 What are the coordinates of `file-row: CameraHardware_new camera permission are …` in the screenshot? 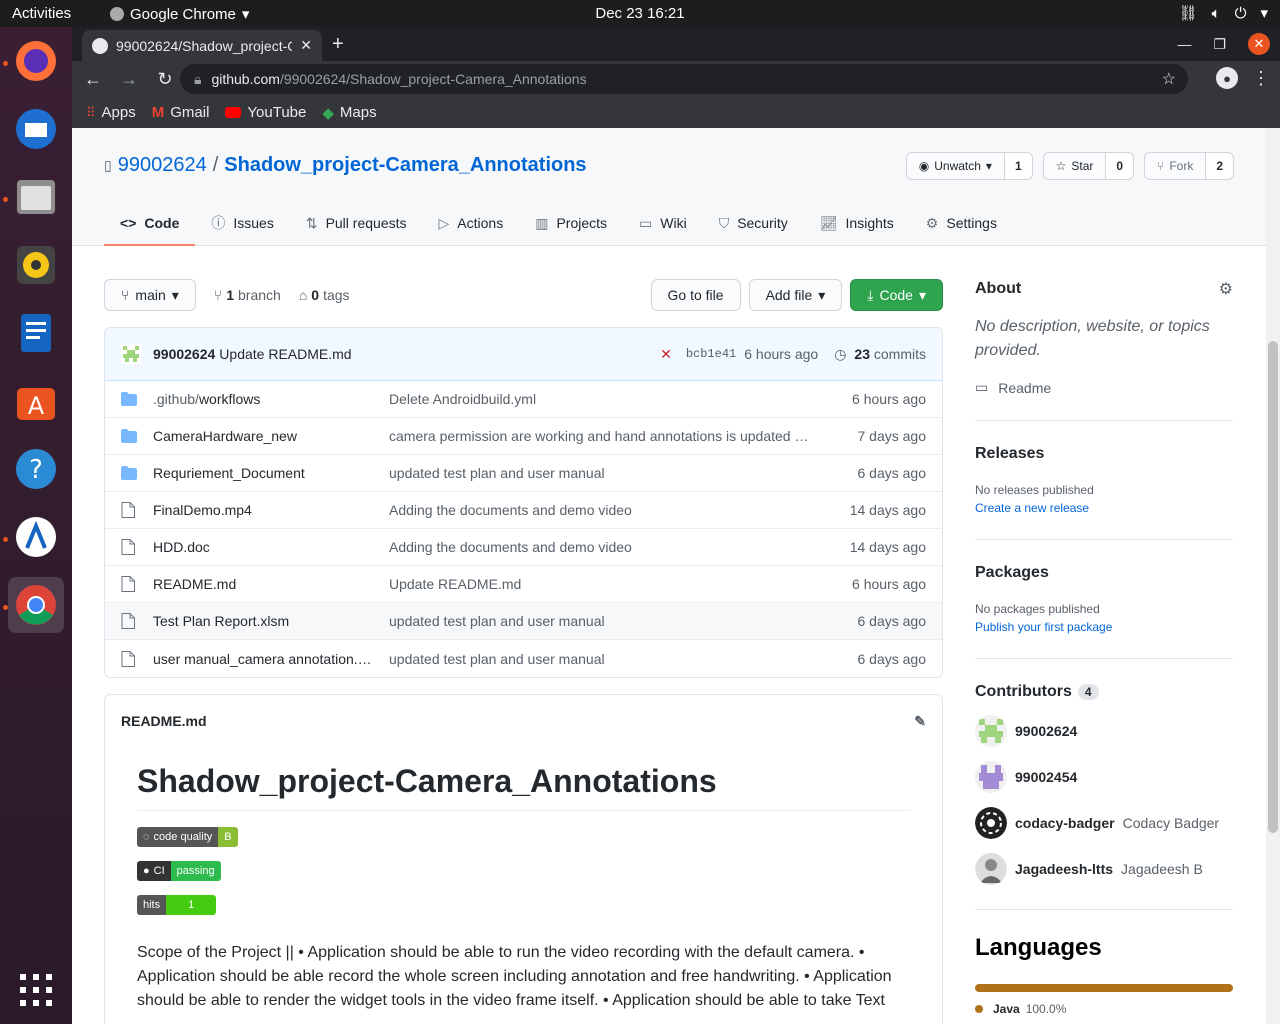 It's located at (523, 436).